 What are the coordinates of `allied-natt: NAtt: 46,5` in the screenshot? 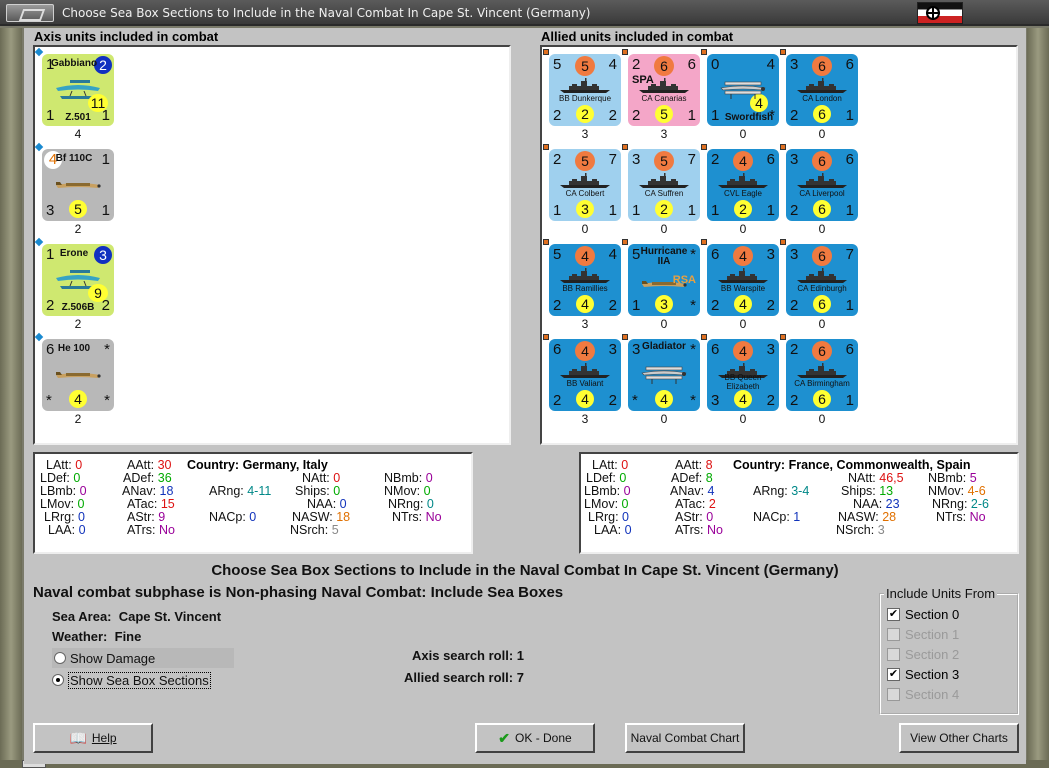 It's located at (876, 478).